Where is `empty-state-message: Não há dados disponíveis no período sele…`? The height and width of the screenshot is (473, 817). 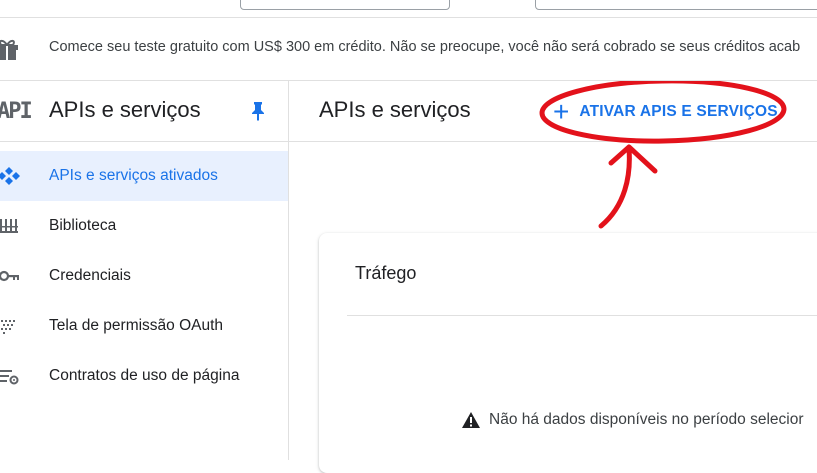
empty-state-message: Não há dados disponíveis no período sele… is located at coordinates (646, 419).